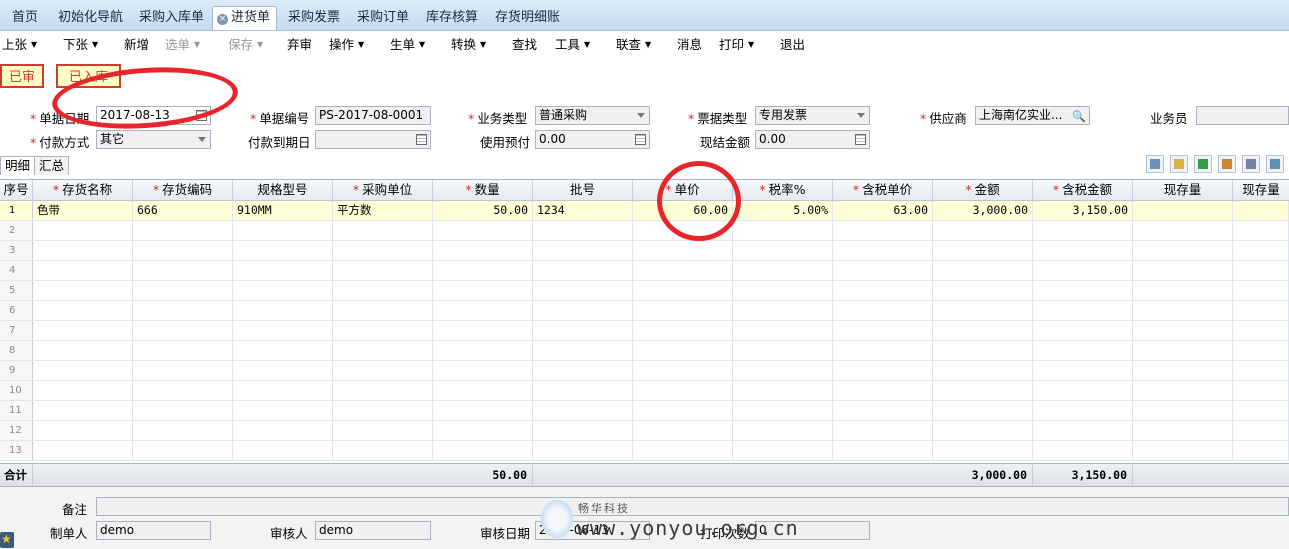 The height and width of the screenshot is (549, 1289). I want to click on table-cell: 60.00, so click(683, 210).